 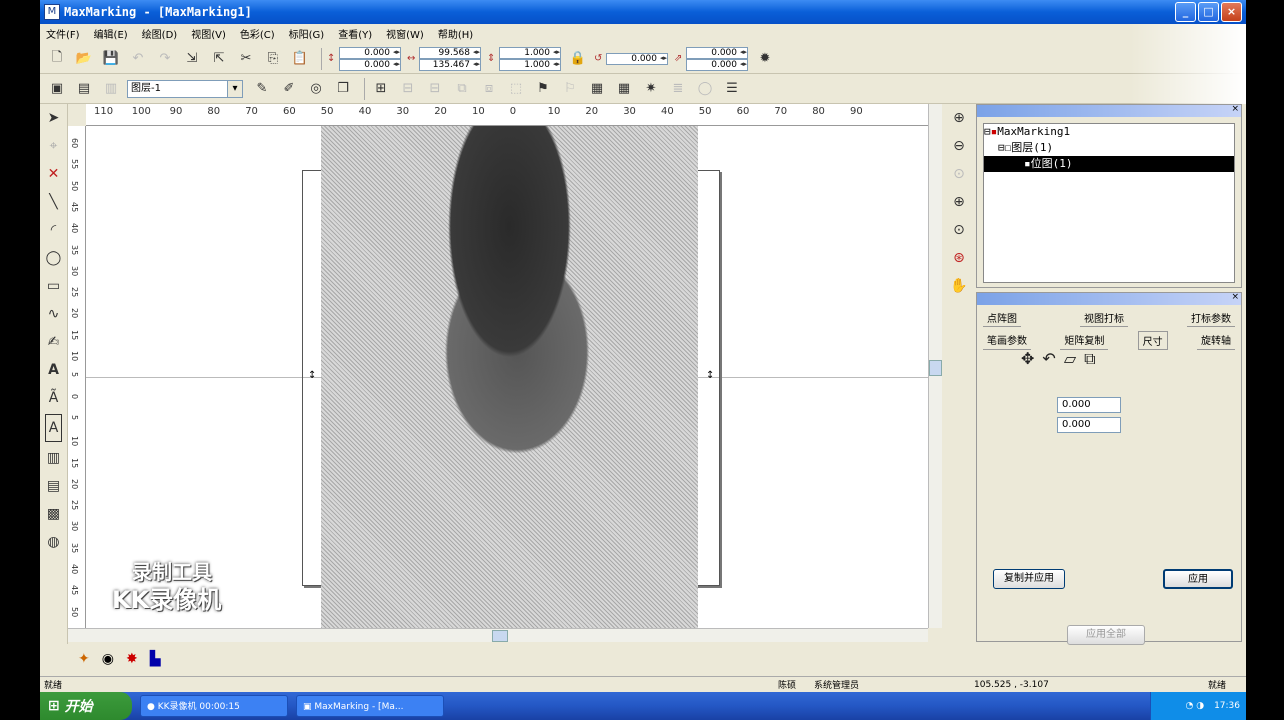 I want to click on text-box-icon: A, so click(x=53, y=428).